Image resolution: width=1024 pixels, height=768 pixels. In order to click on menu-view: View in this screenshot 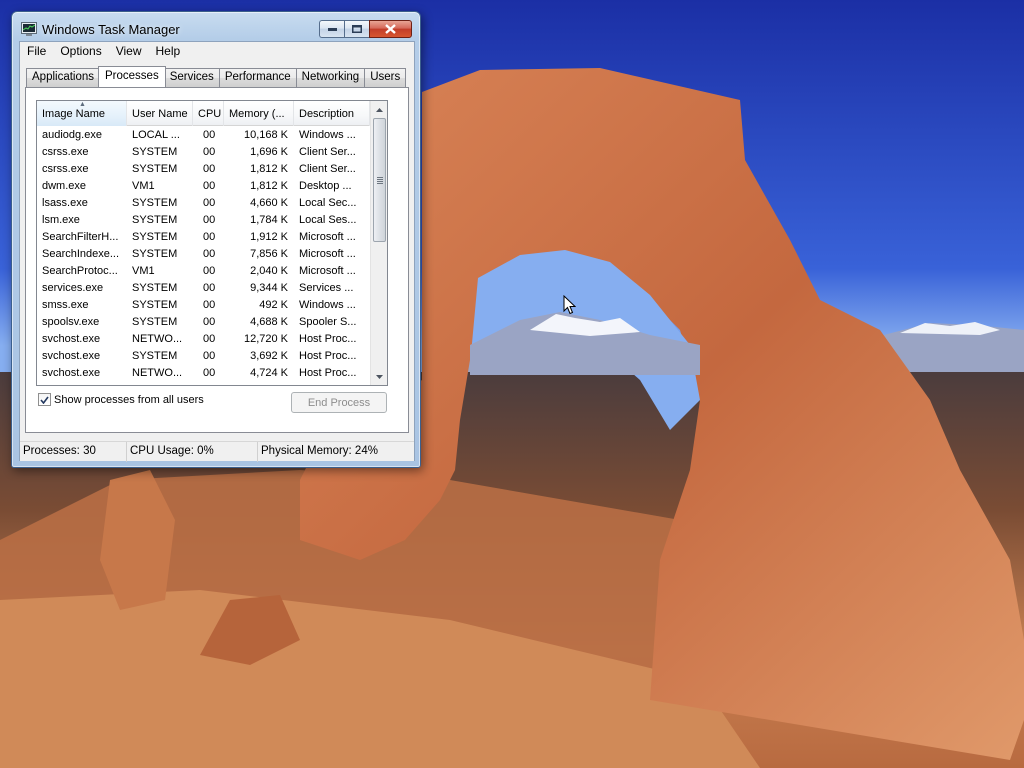, I will do `click(129, 51)`.